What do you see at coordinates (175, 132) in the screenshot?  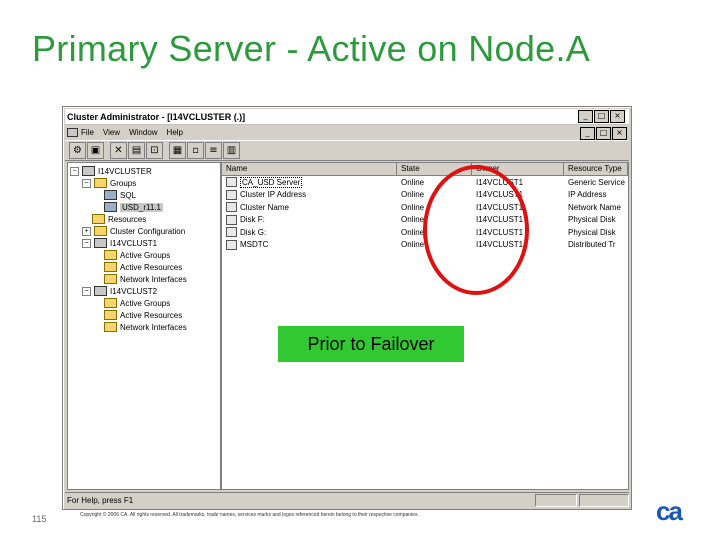 I see `menu-help: Help` at bounding box center [175, 132].